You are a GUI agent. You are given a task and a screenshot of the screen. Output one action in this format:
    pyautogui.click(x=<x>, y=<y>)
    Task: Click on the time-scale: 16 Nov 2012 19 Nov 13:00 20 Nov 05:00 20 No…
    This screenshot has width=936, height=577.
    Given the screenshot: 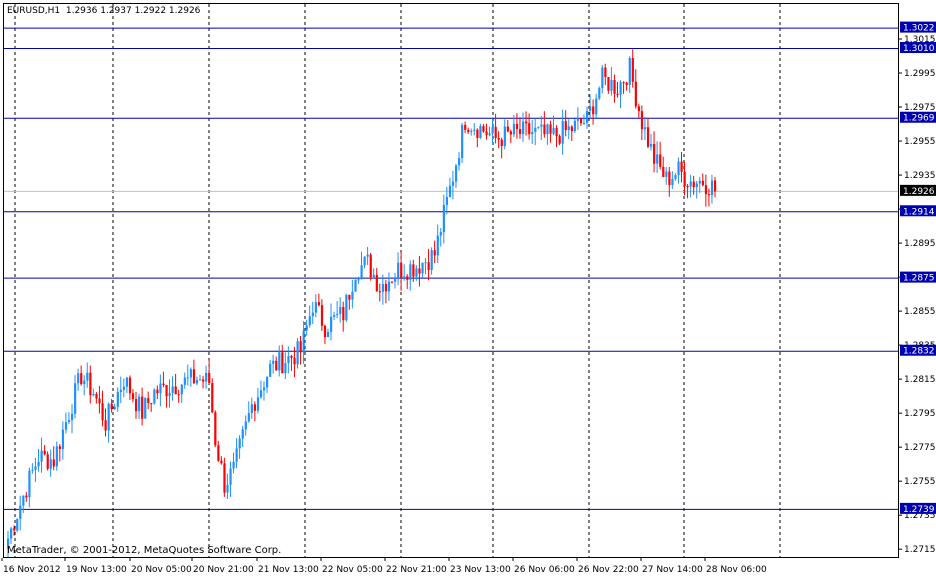 What is the action you would take?
    pyautogui.click(x=450, y=567)
    